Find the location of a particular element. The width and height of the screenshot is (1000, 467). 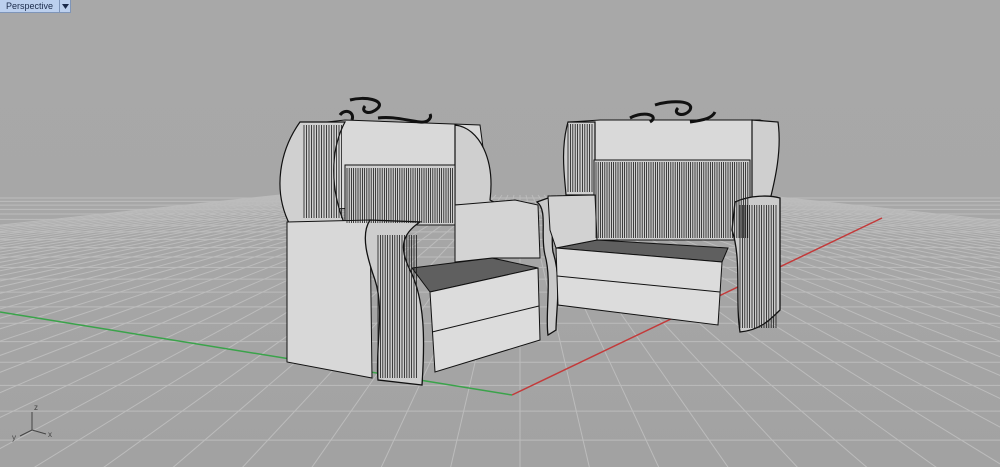

right-chair-cushion-back is located at coordinates (672, 200).